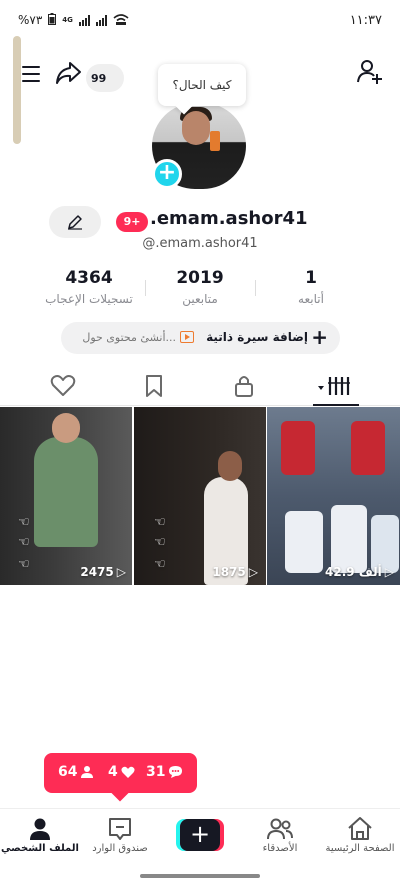 Image resolution: width=400 pixels, height=888 pixels. I want to click on status-bar: %٧٣ 4G ١١:٣٧, so click(200, 20).